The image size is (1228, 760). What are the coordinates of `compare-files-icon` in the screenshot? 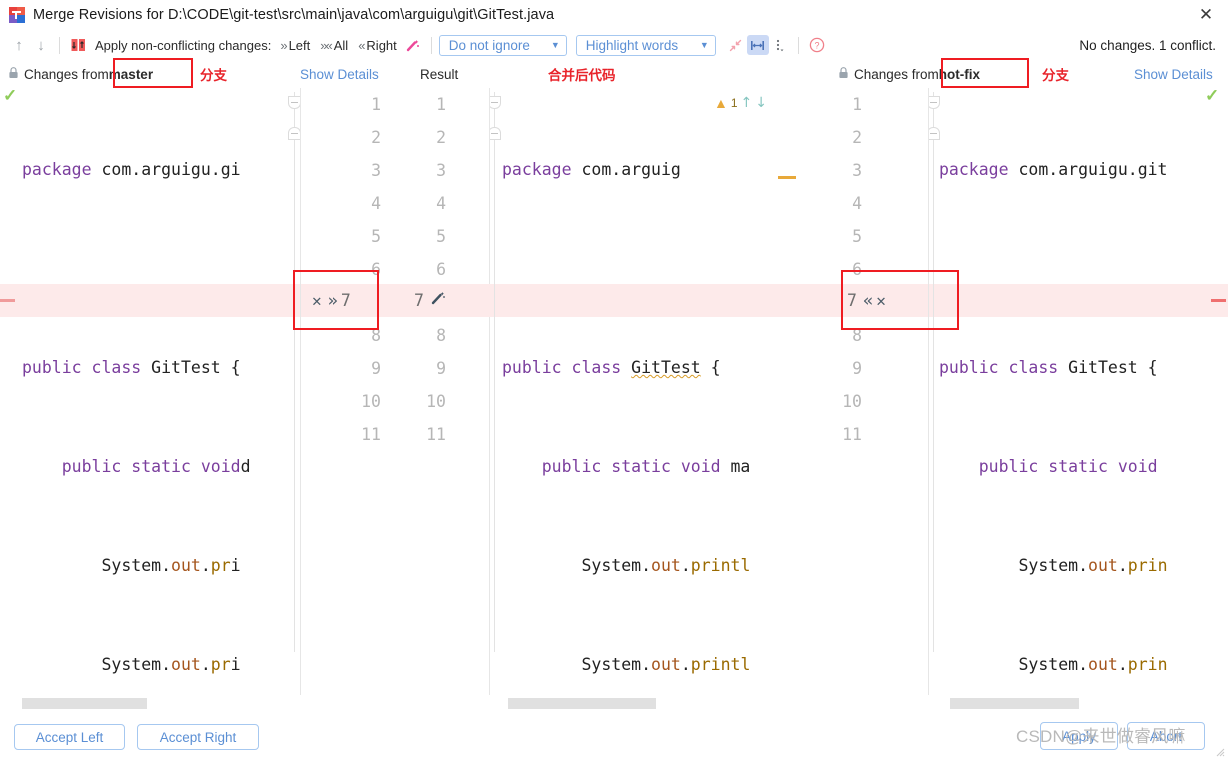 It's located at (78, 45).